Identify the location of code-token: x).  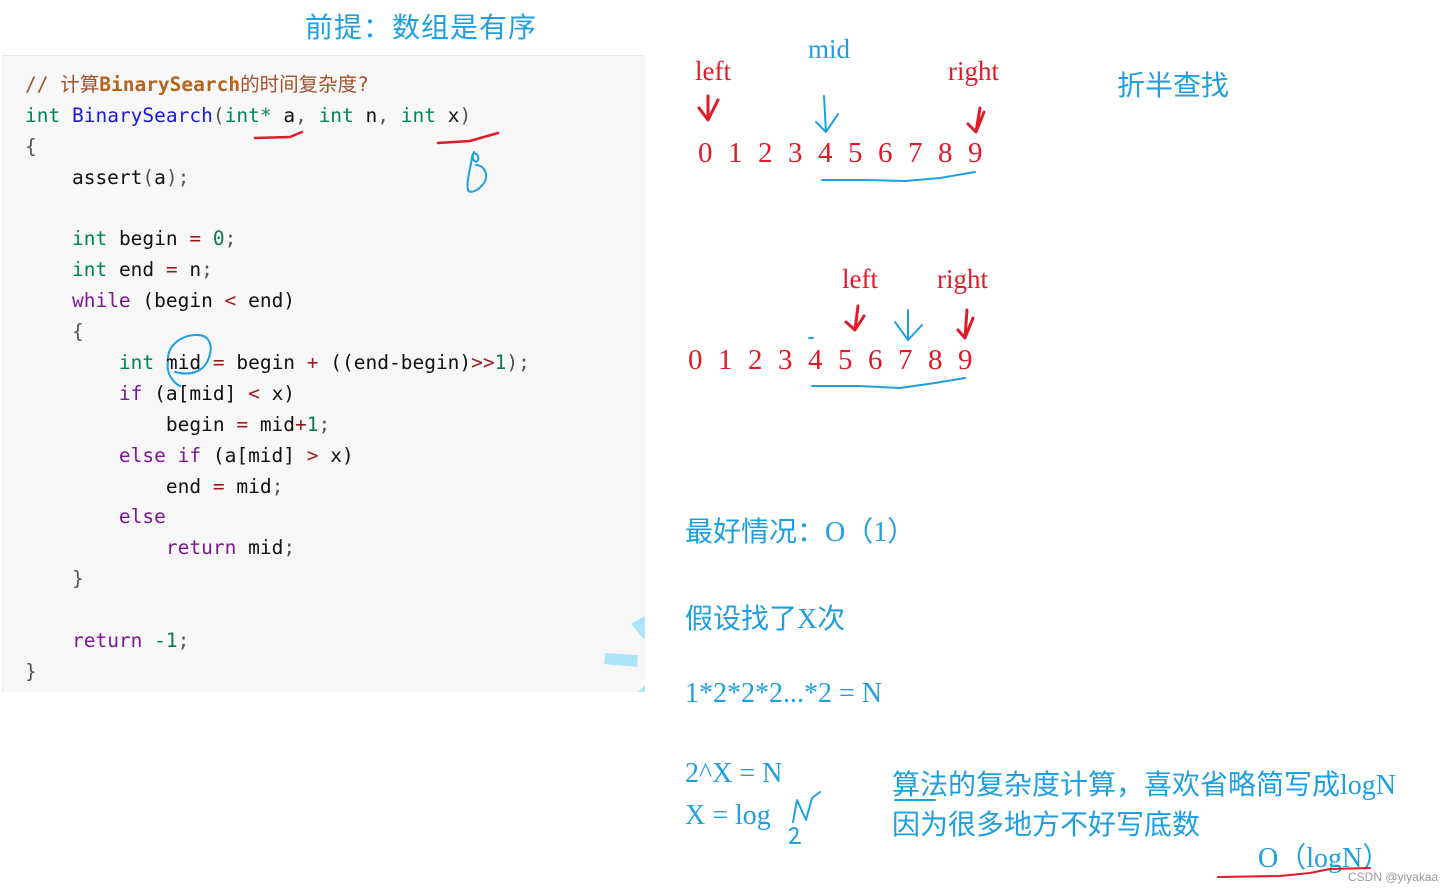
(336, 455).